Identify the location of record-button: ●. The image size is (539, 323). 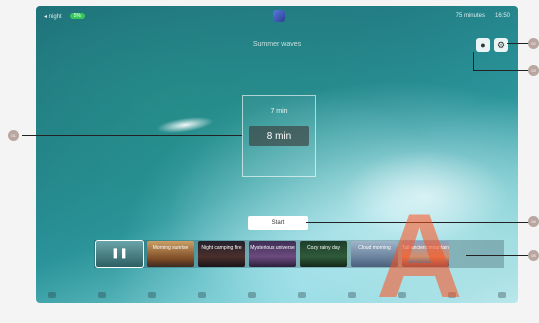
(483, 45).